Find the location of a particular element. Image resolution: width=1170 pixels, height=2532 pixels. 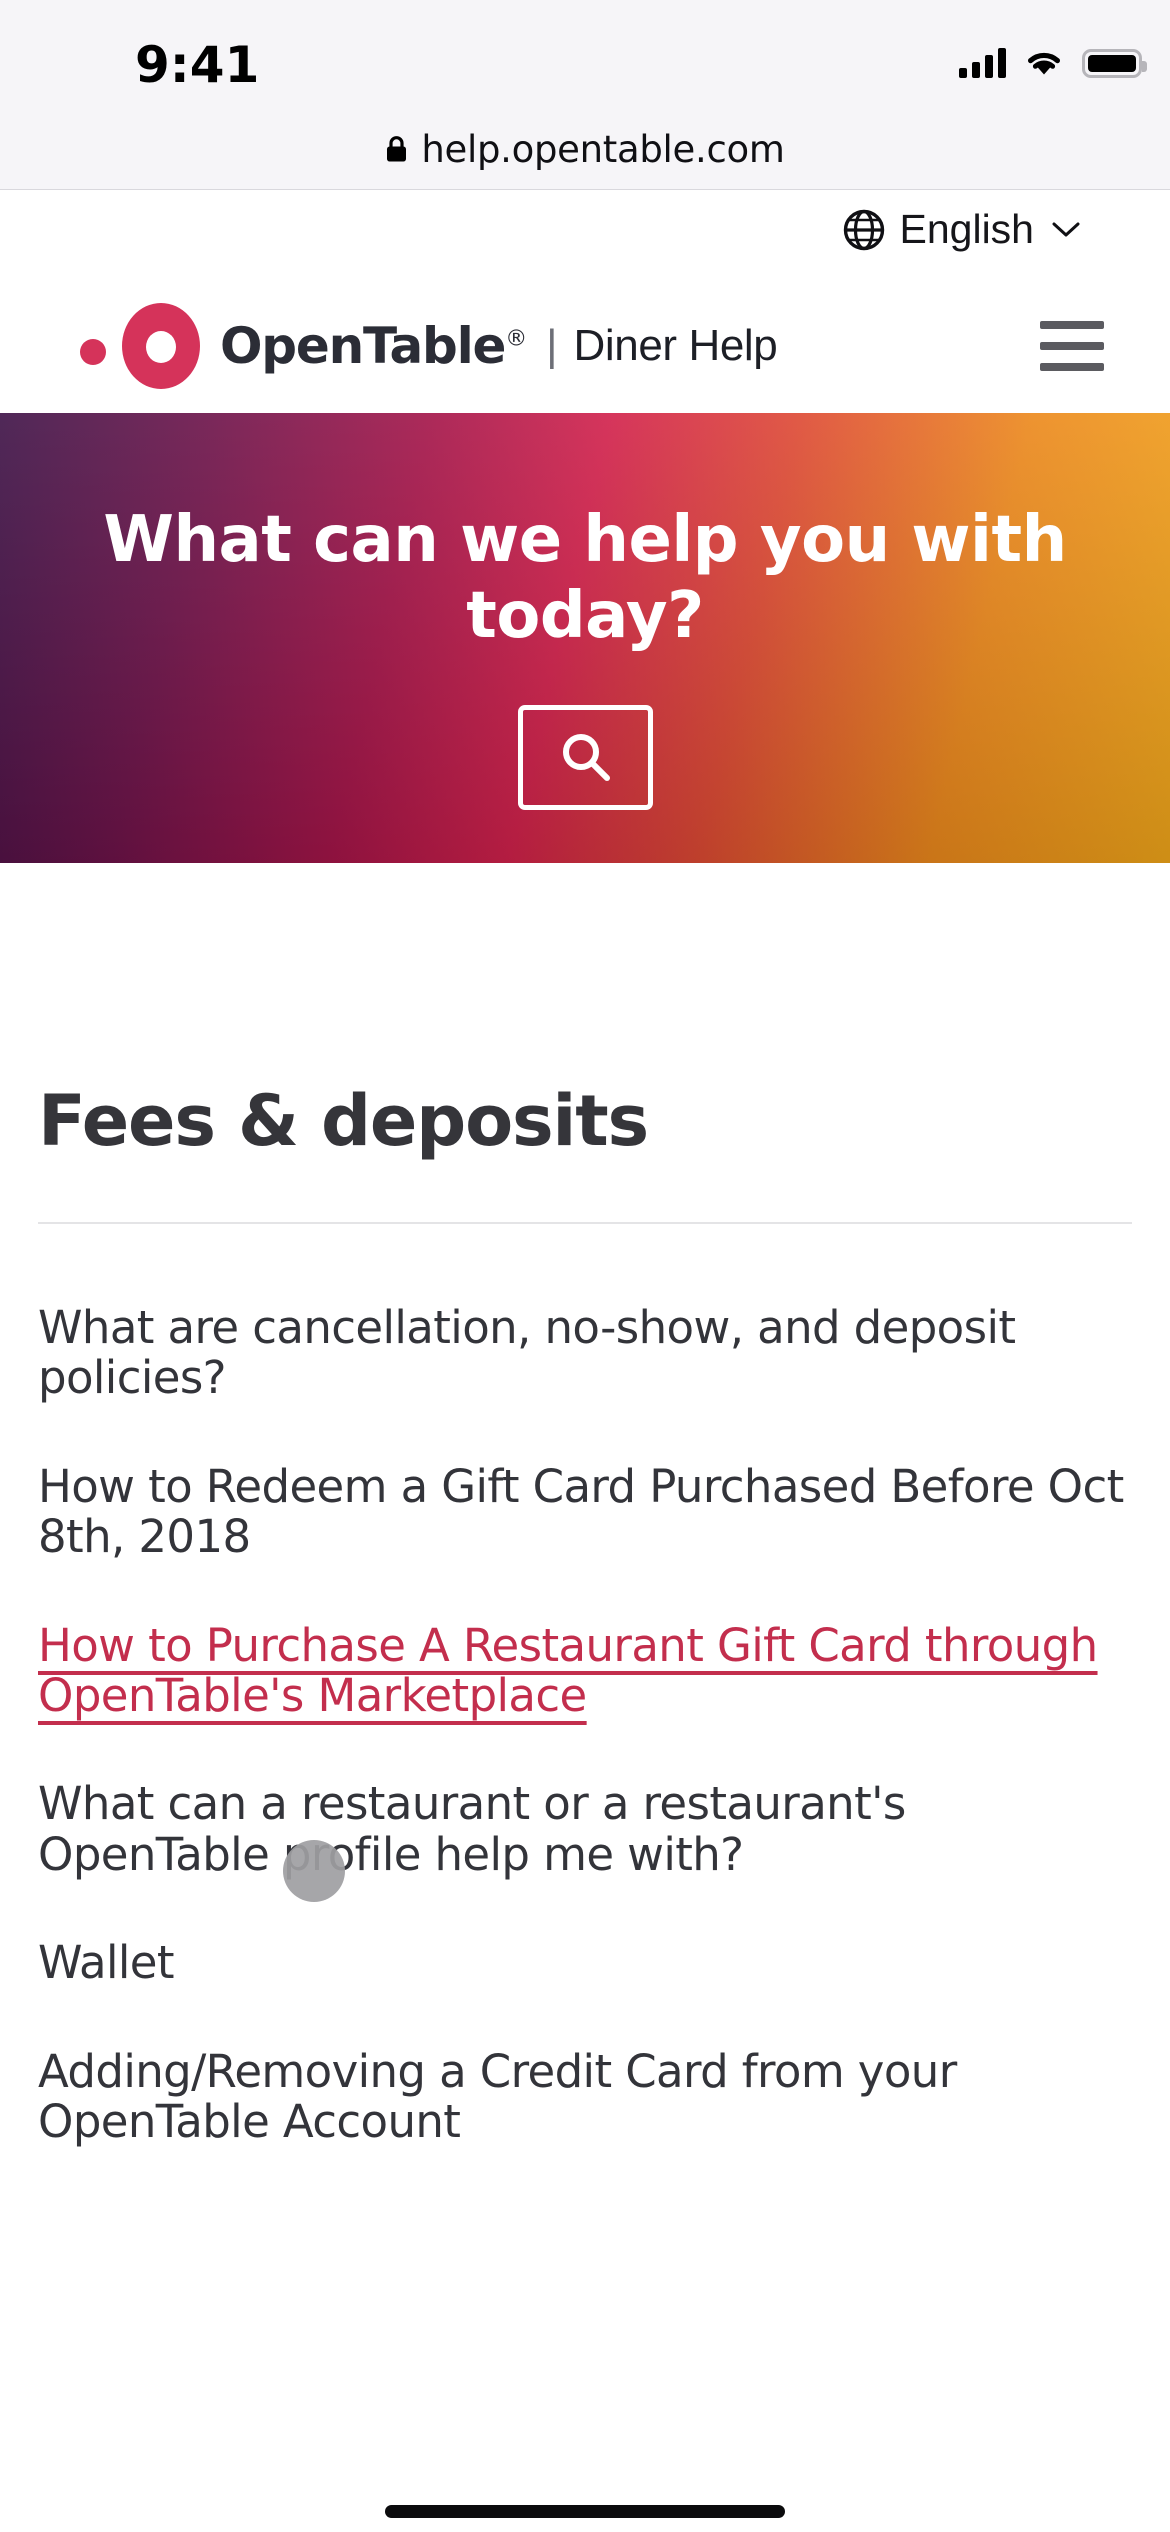

browser-chrome: 9:41 help.opentable.com is located at coordinates (585, 95).